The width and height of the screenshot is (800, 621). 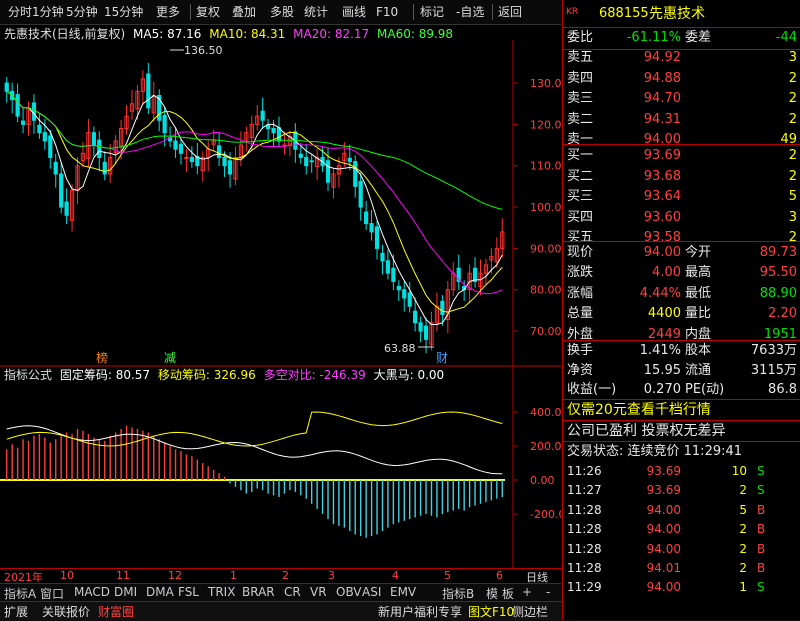 What do you see at coordinates (773, 370) in the screenshot?
I see `stat-value: 3115万` at bounding box center [773, 370].